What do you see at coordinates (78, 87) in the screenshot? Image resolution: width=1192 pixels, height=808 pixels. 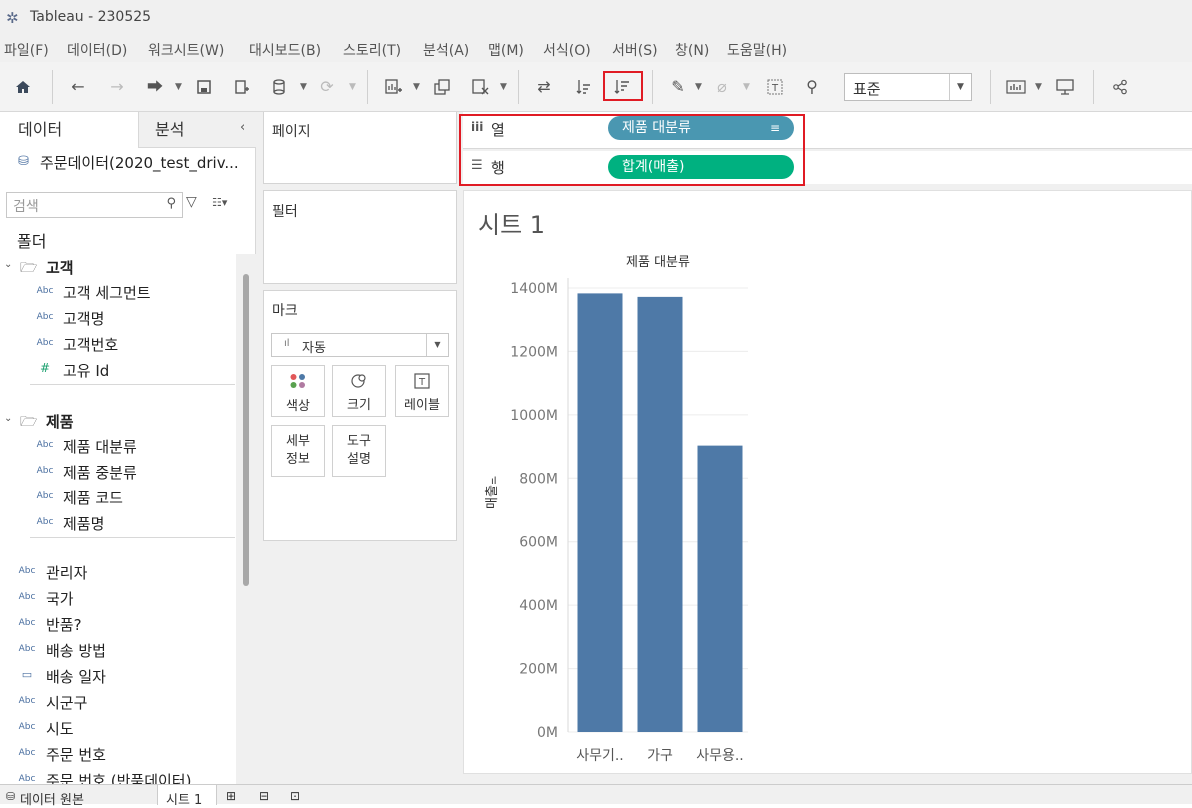 I see `undo-icon: ←` at bounding box center [78, 87].